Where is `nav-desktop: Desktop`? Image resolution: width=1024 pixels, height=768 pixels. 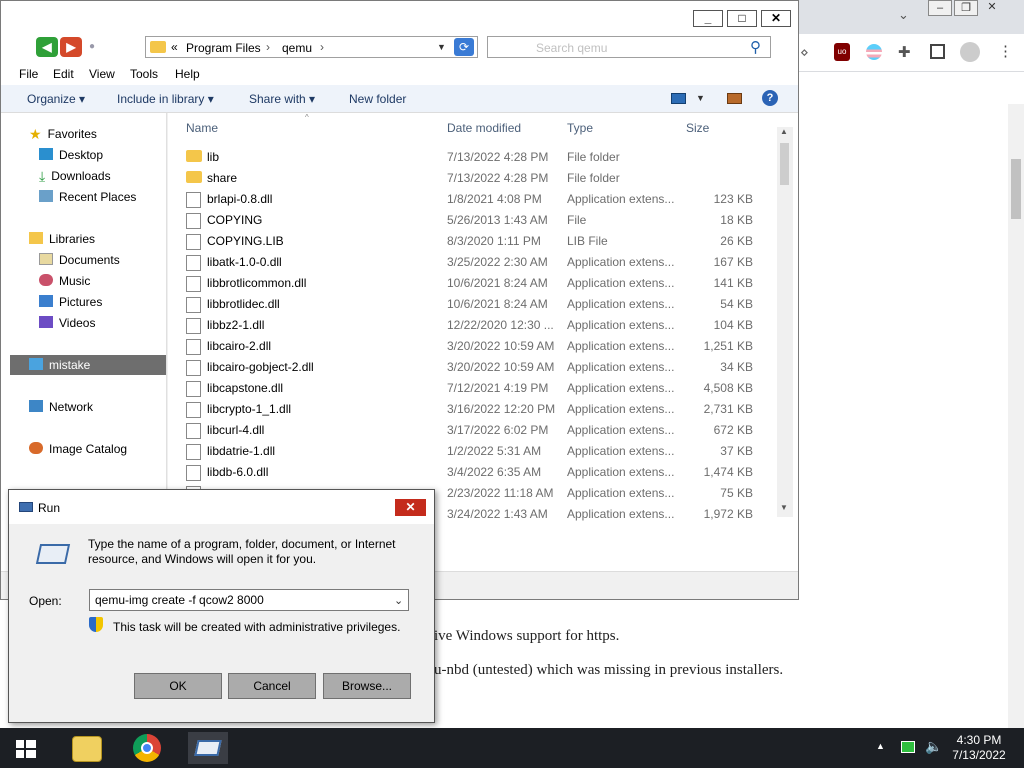 nav-desktop: Desktop is located at coordinates (71, 155).